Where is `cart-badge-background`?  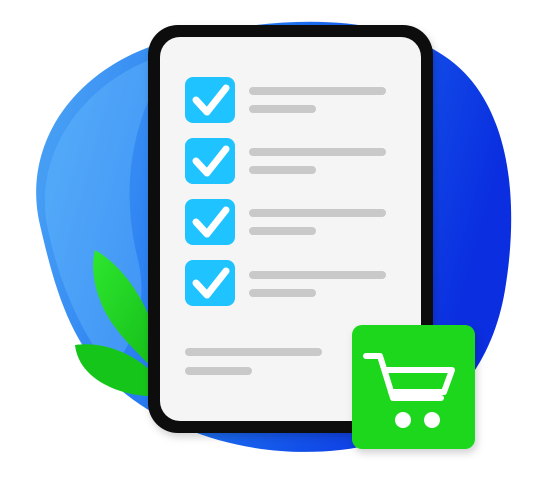 cart-badge-background is located at coordinates (413, 387).